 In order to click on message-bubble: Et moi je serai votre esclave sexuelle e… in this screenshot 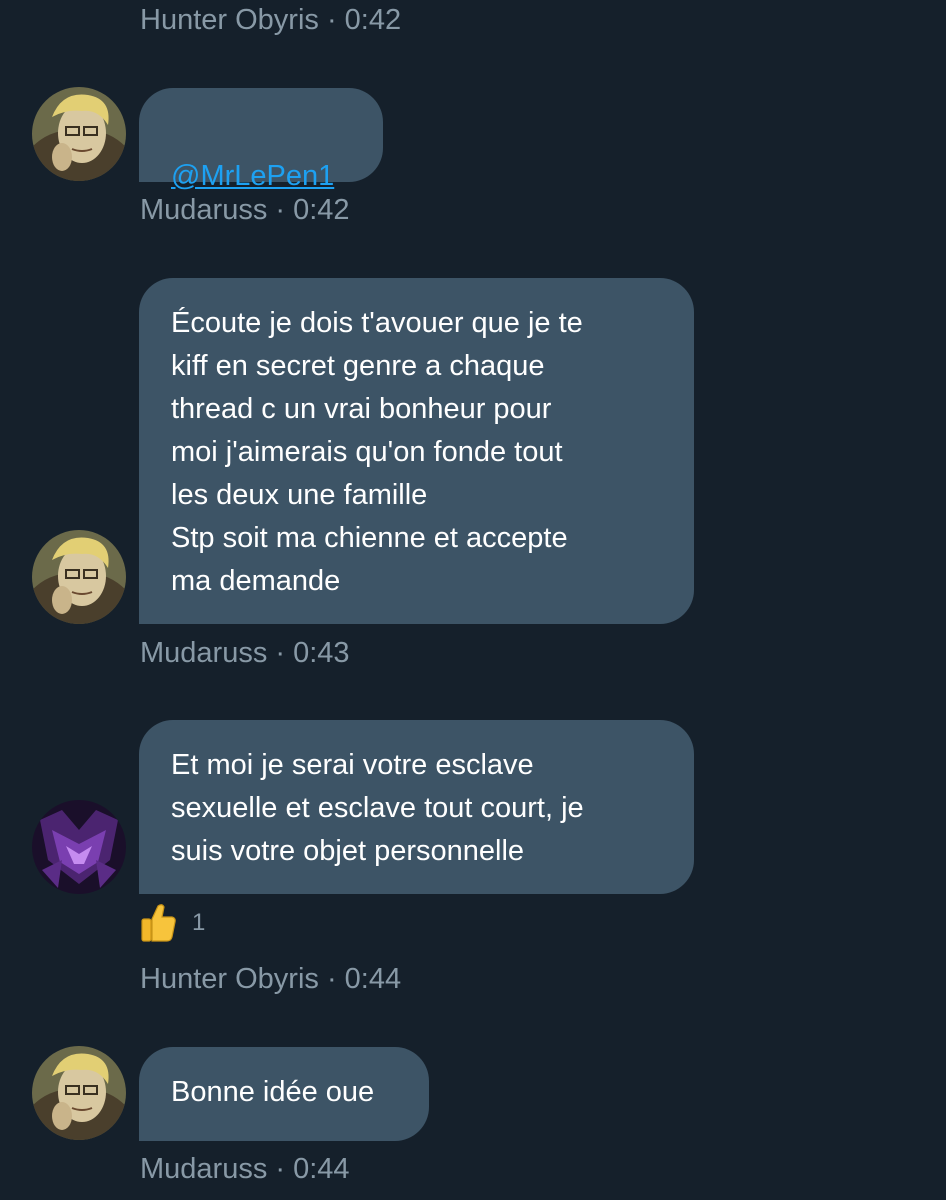, I will do `click(416, 807)`.